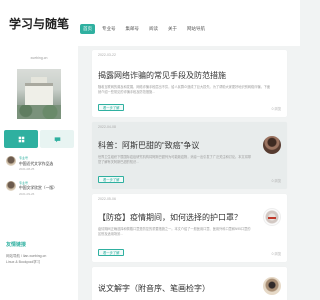 The width and height of the screenshot is (320, 300). I want to click on friend-link: Linux & Bookpool学习, so click(23, 262).